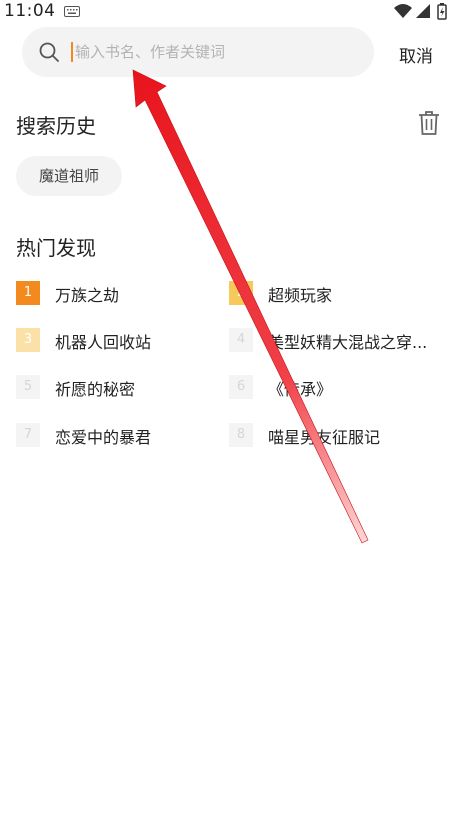 The image size is (458, 820). I want to click on hot-item-name: 超频玩家, so click(300, 295).